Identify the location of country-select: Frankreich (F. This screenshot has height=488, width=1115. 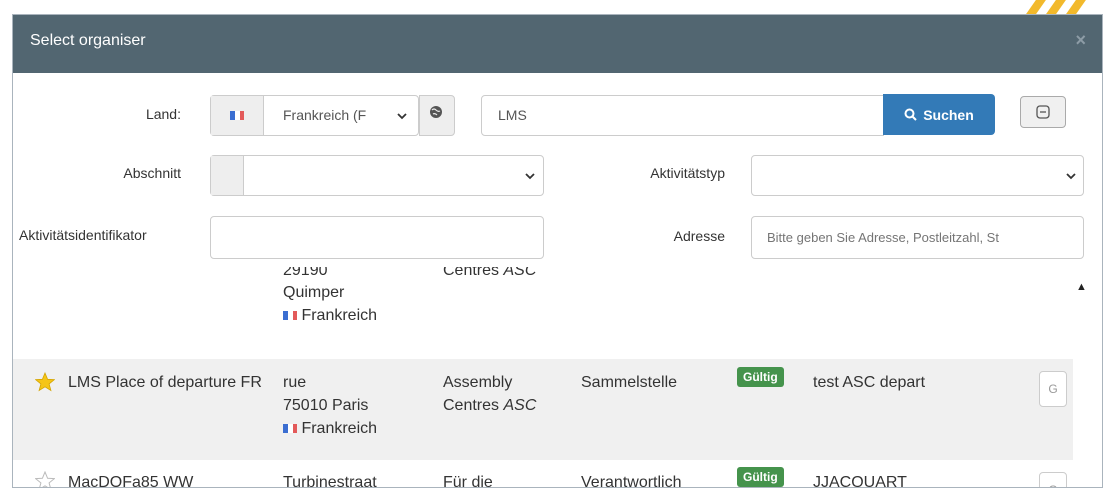
(314, 115).